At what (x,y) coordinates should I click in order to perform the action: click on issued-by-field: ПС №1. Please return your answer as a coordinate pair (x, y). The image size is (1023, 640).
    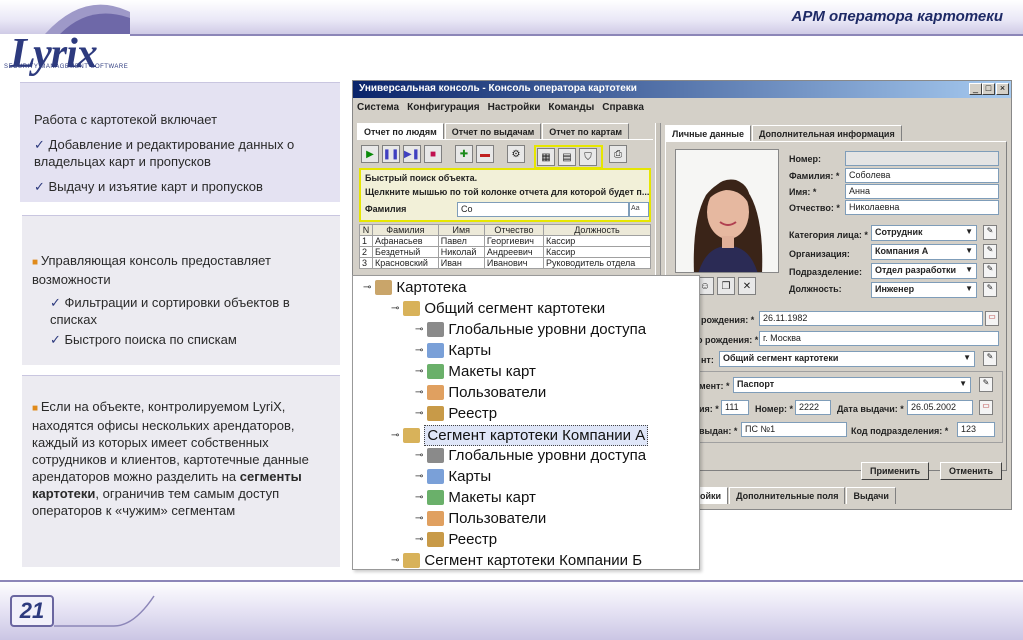
    Looking at the image, I should click on (794, 429).